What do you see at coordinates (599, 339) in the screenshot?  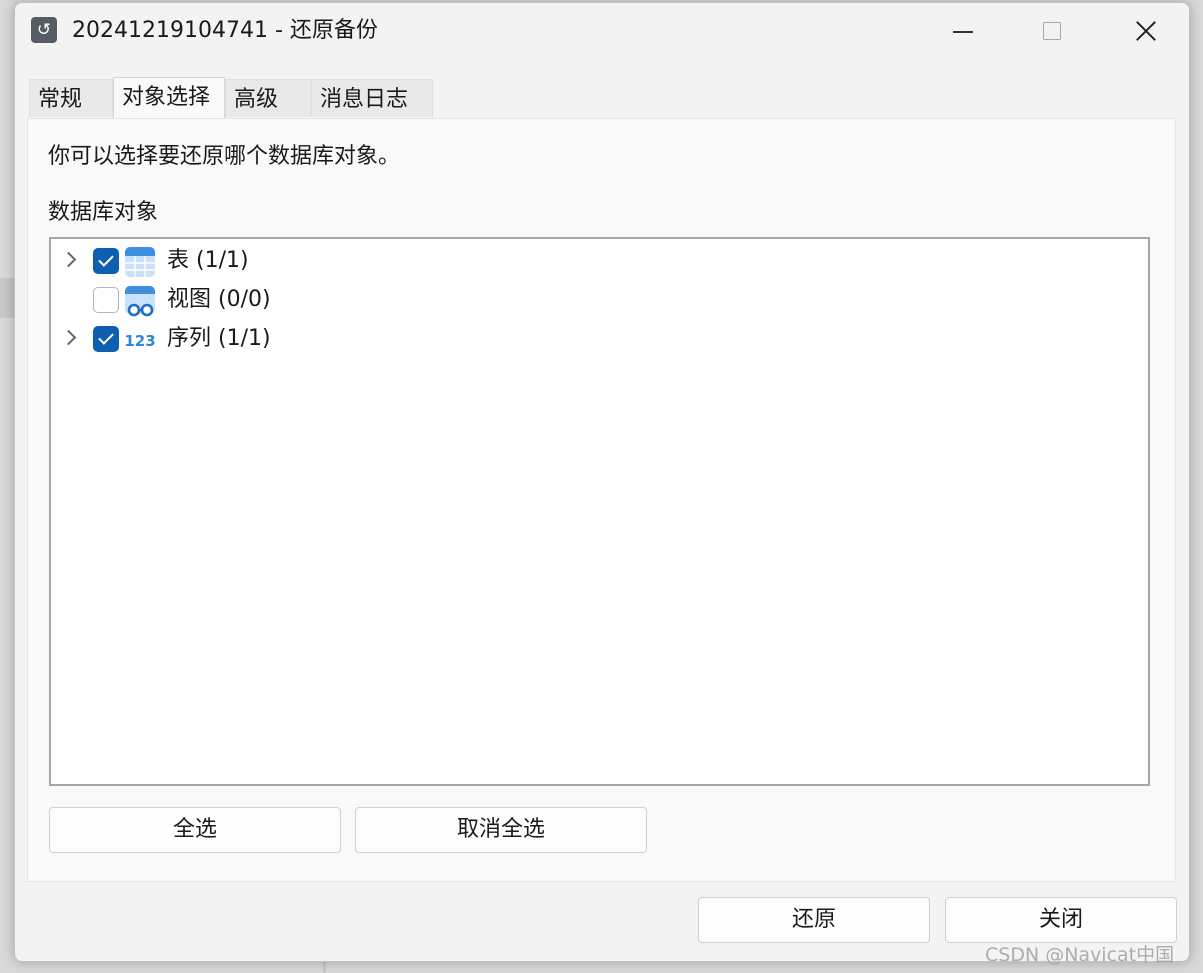 I see `tree-row-sequences: 123 序列 (1/1)` at bounding box center [599, 339].